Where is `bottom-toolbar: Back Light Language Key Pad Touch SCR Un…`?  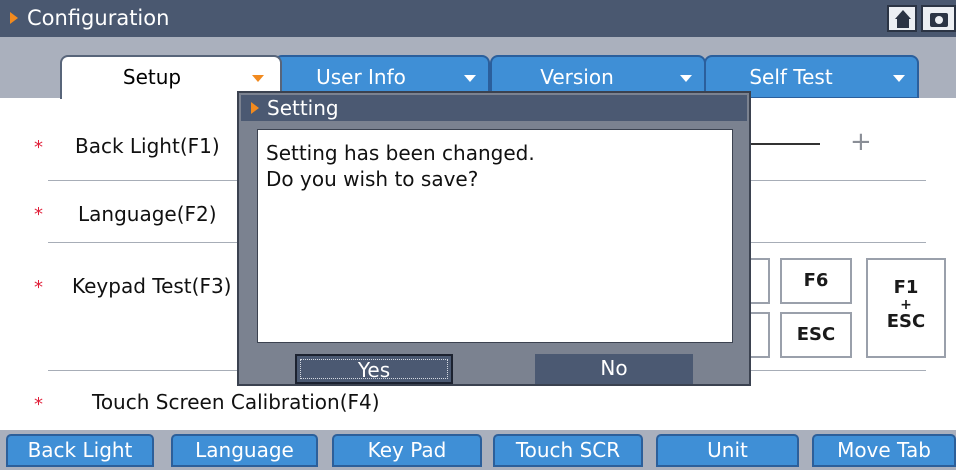
bottom-toolbar: Back Light Language Key Pad Touch SCR Un… is located at coordinates (478, 450).